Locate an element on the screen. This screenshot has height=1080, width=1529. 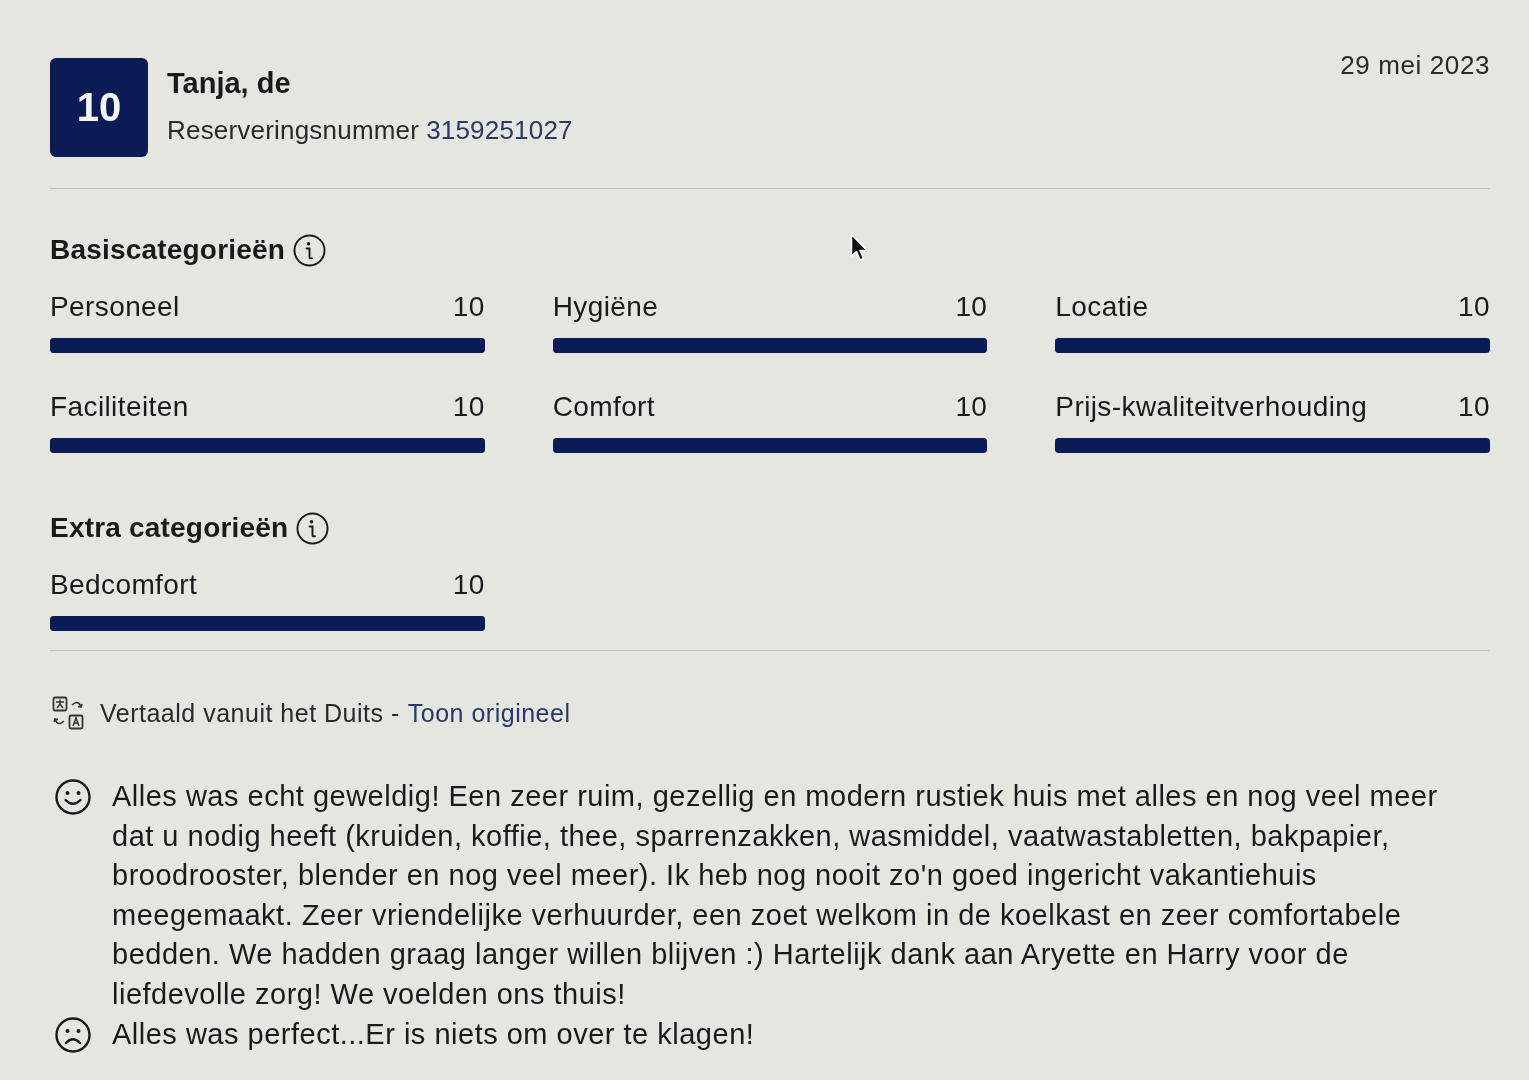
category-heading: Basiscategorieën is located at coordinates (168, 250).